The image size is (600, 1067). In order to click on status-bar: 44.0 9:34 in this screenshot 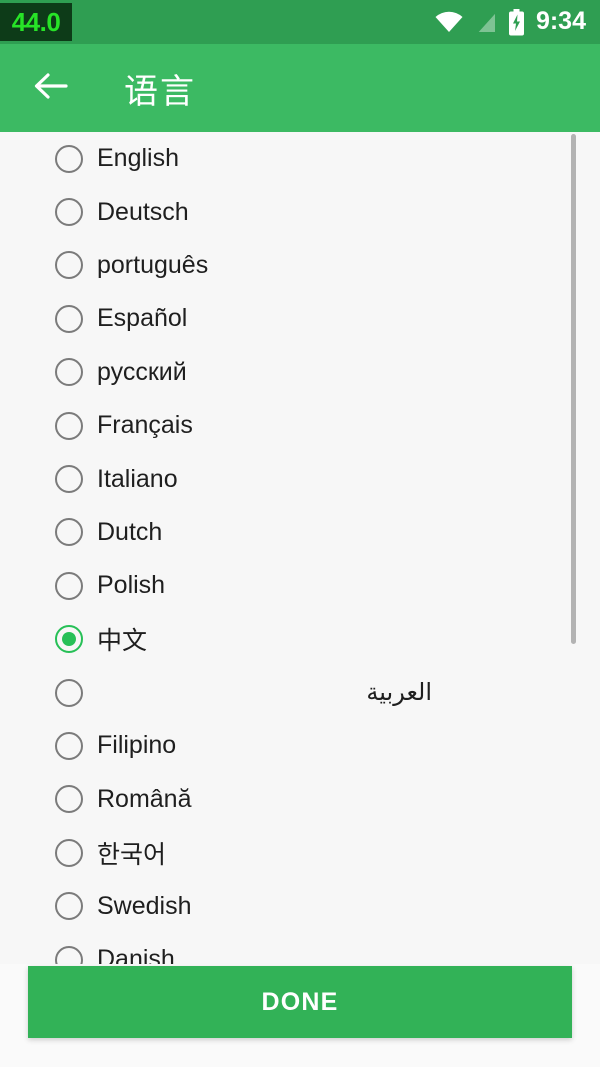, I will do `click(300, 22)`.